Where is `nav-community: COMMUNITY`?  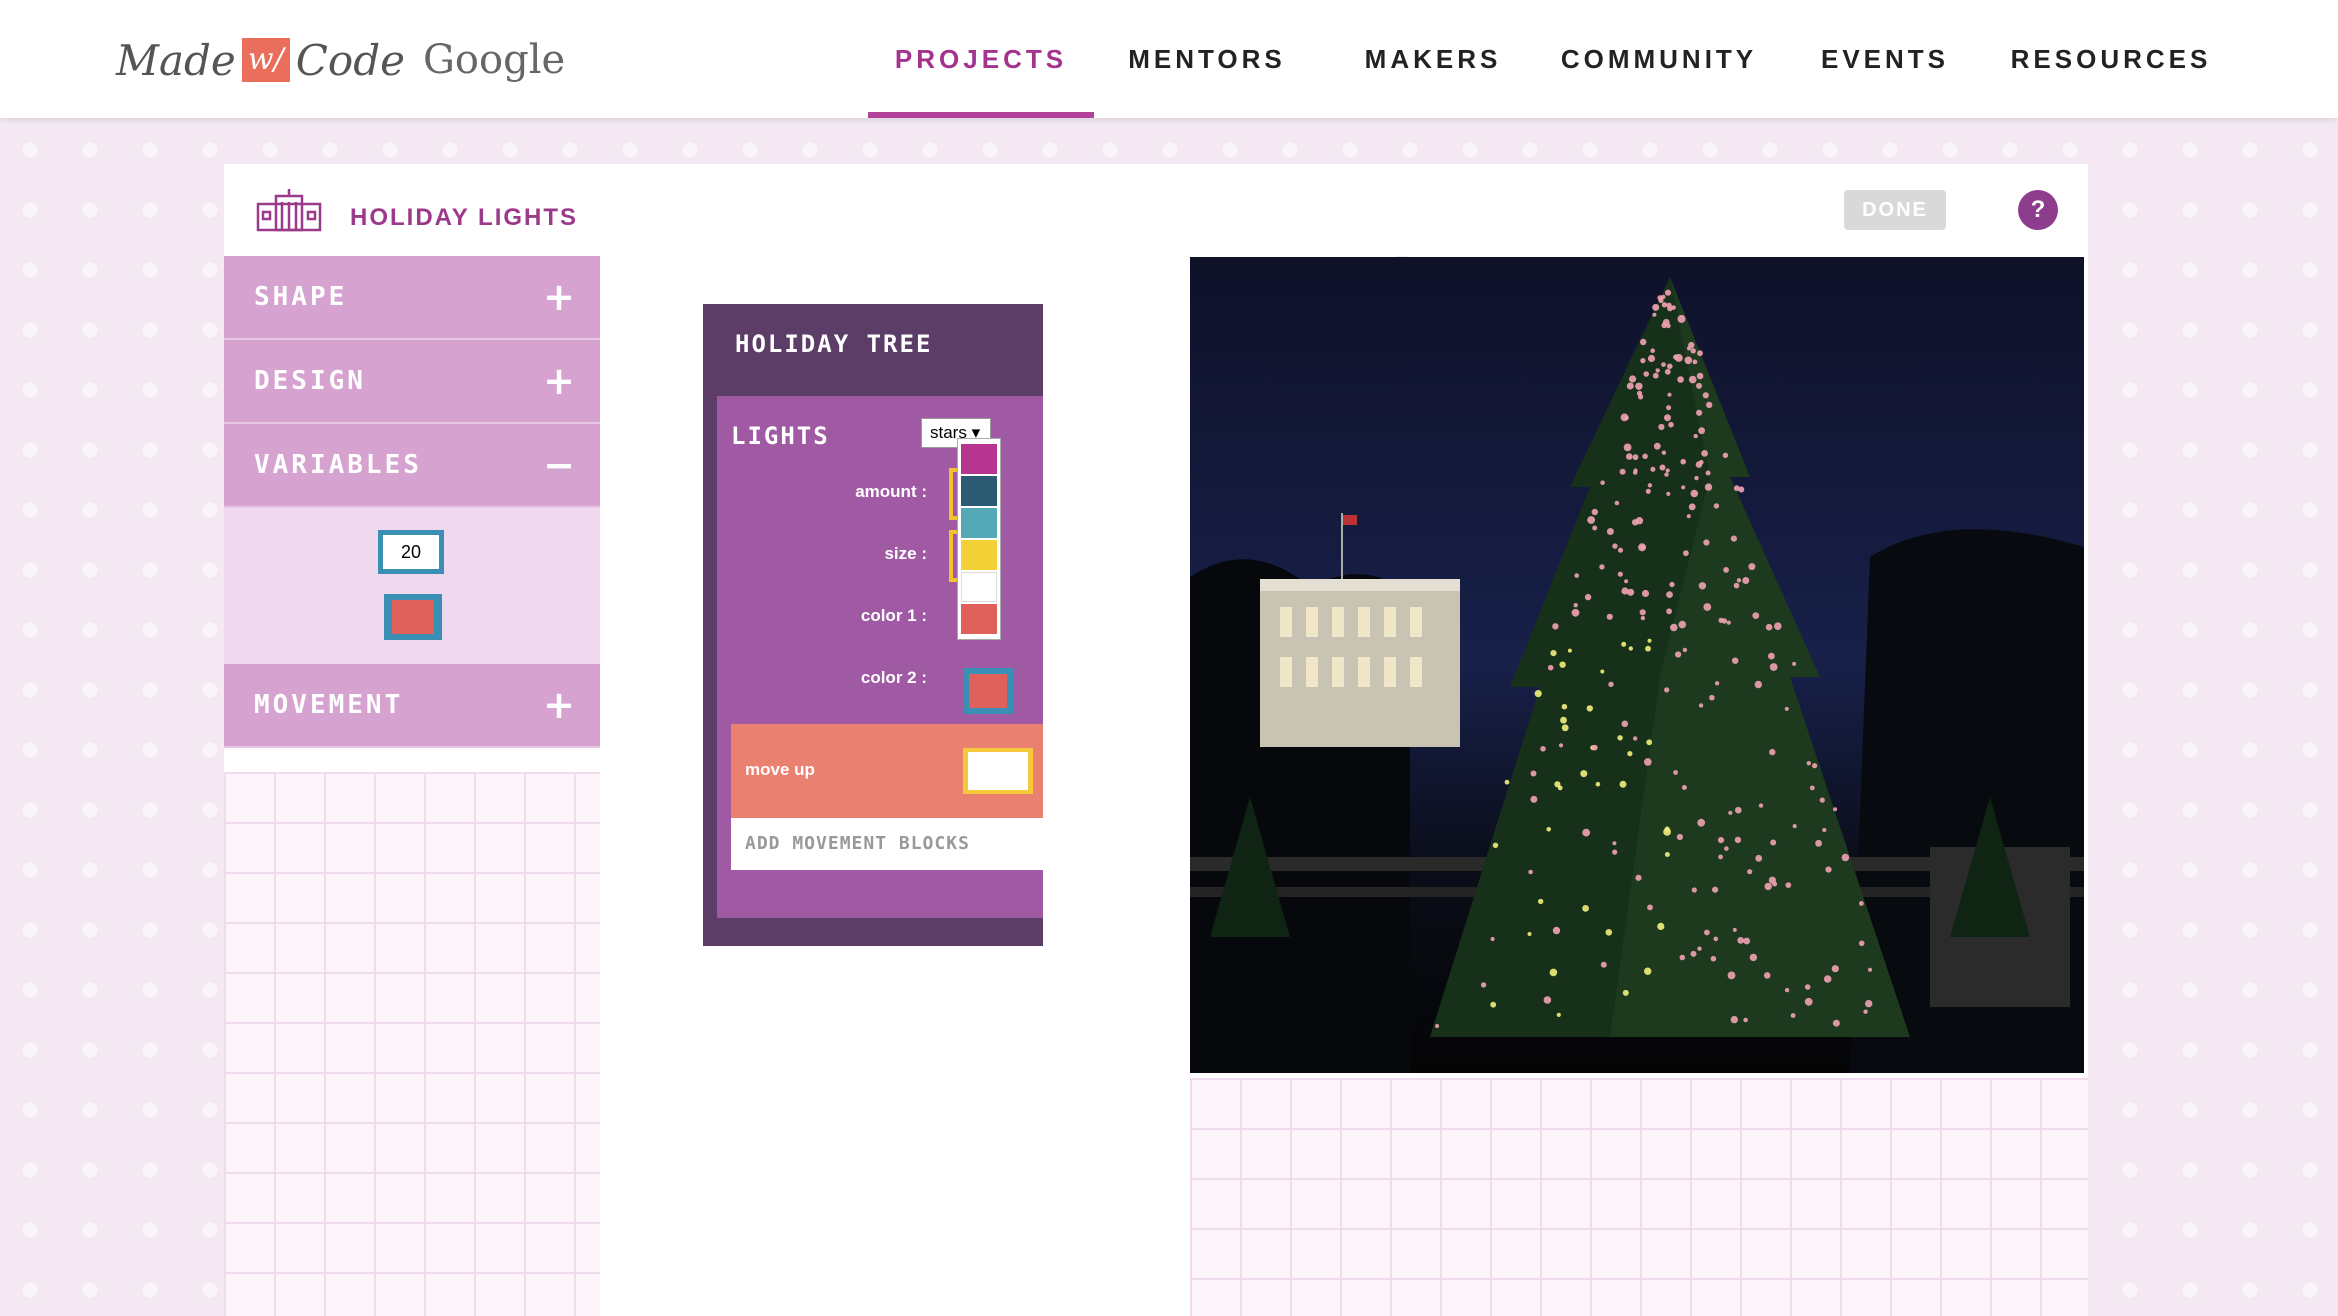
nav-community: COMMUNITY is located at coordinates (1659, 59).